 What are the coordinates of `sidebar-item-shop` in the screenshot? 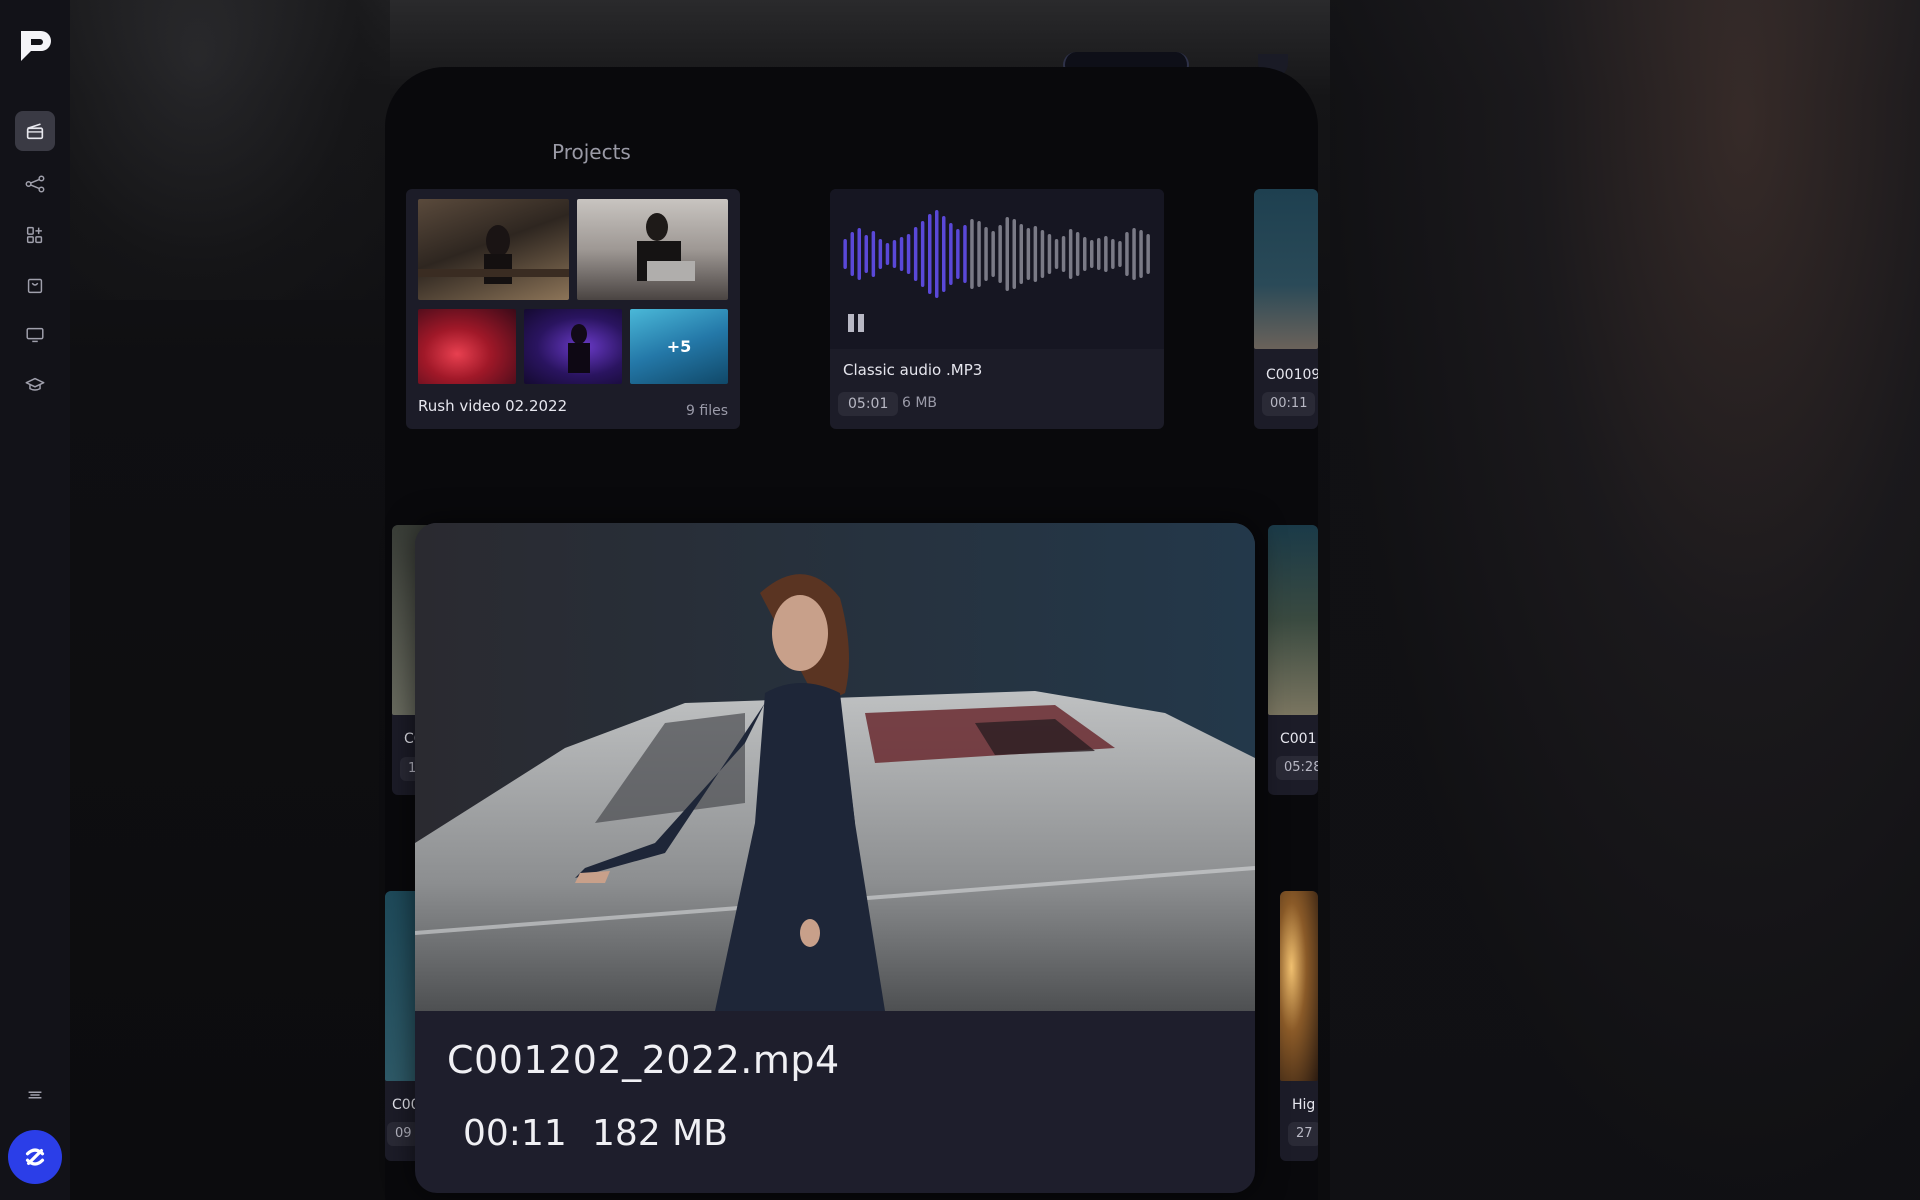 It's located at (35, 285).